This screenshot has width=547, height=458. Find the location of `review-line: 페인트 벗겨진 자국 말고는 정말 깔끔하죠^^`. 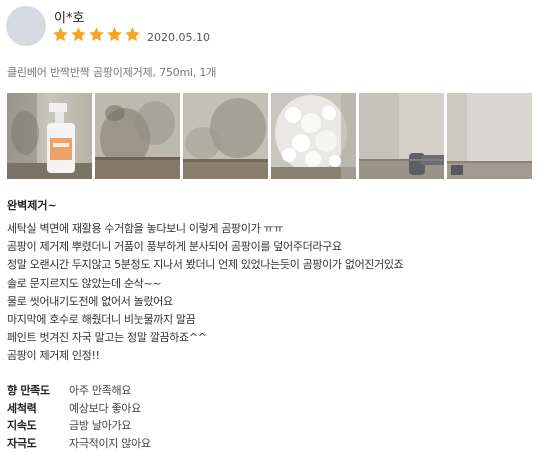

review-line: 페인트 벗겨진 자국 말고는 정말 깔끔하죠^^ is located at coordinates (107, 338).